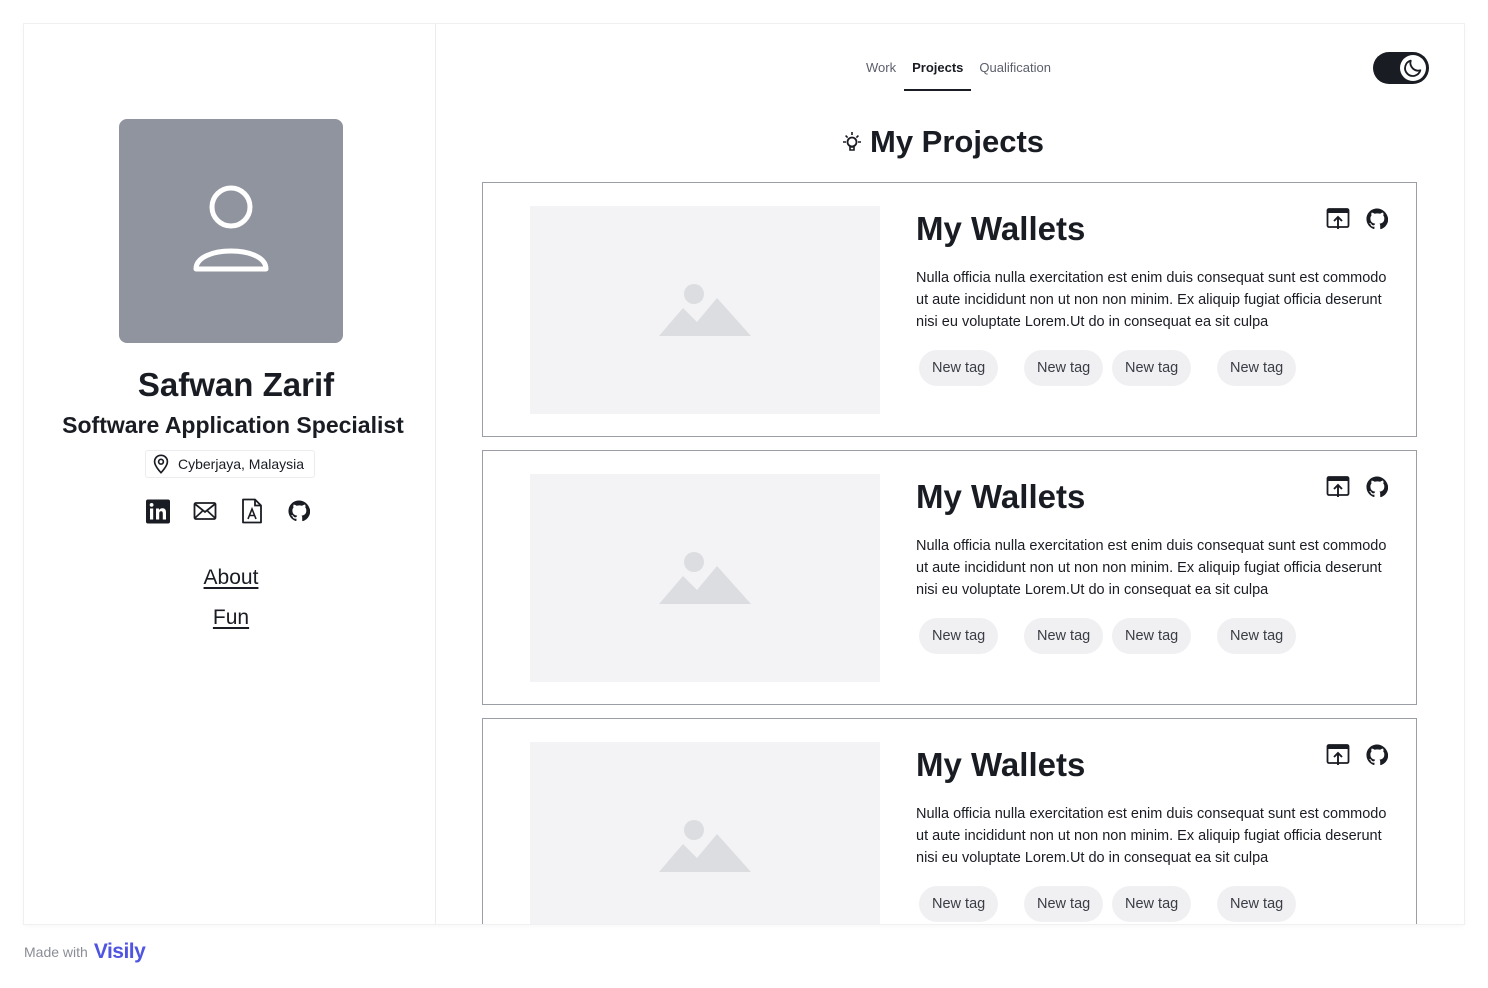 Image resolution: width=1488 pixels, height=988 pixels. I want to click on avatar, so click(231, 231).